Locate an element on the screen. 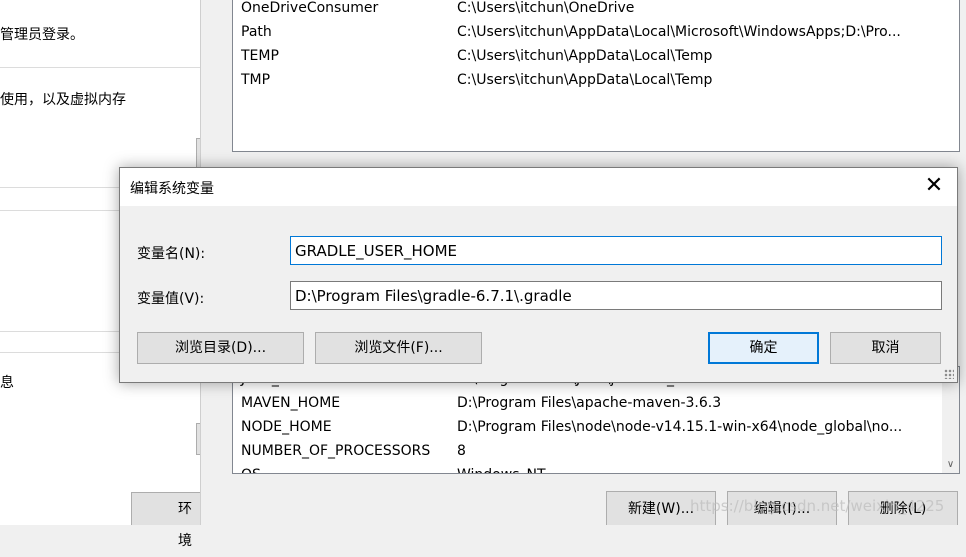  ok-button: 确定 is located at coordinates (763, 348).